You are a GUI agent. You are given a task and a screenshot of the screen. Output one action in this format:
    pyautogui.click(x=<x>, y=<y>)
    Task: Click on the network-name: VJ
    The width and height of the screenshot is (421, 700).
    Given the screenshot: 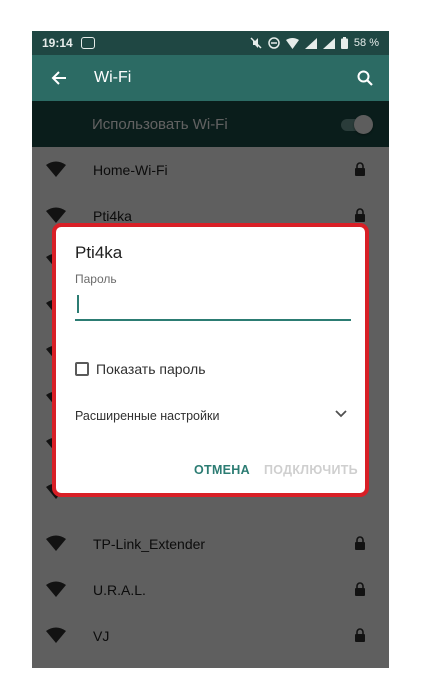 What is the action you would take?
    pyautogui.click(x=101, y=636)
    